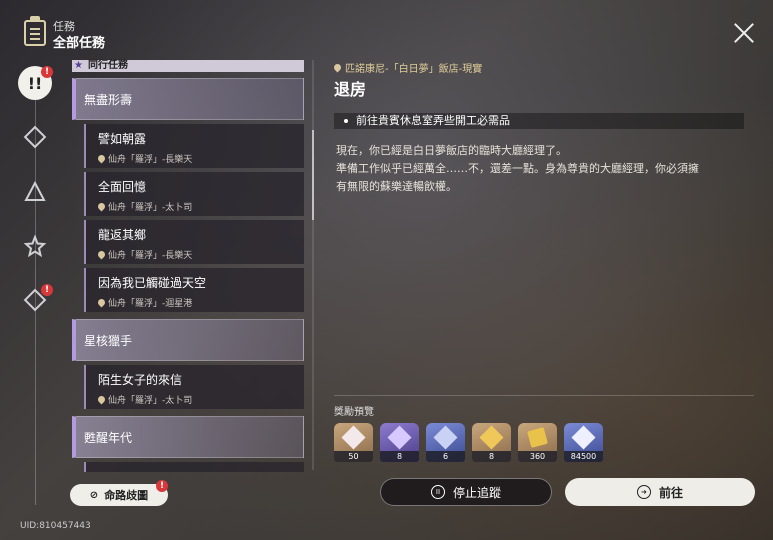 The image size is (773, 540). I want to click on reward-item: 6, so click(445, 442).